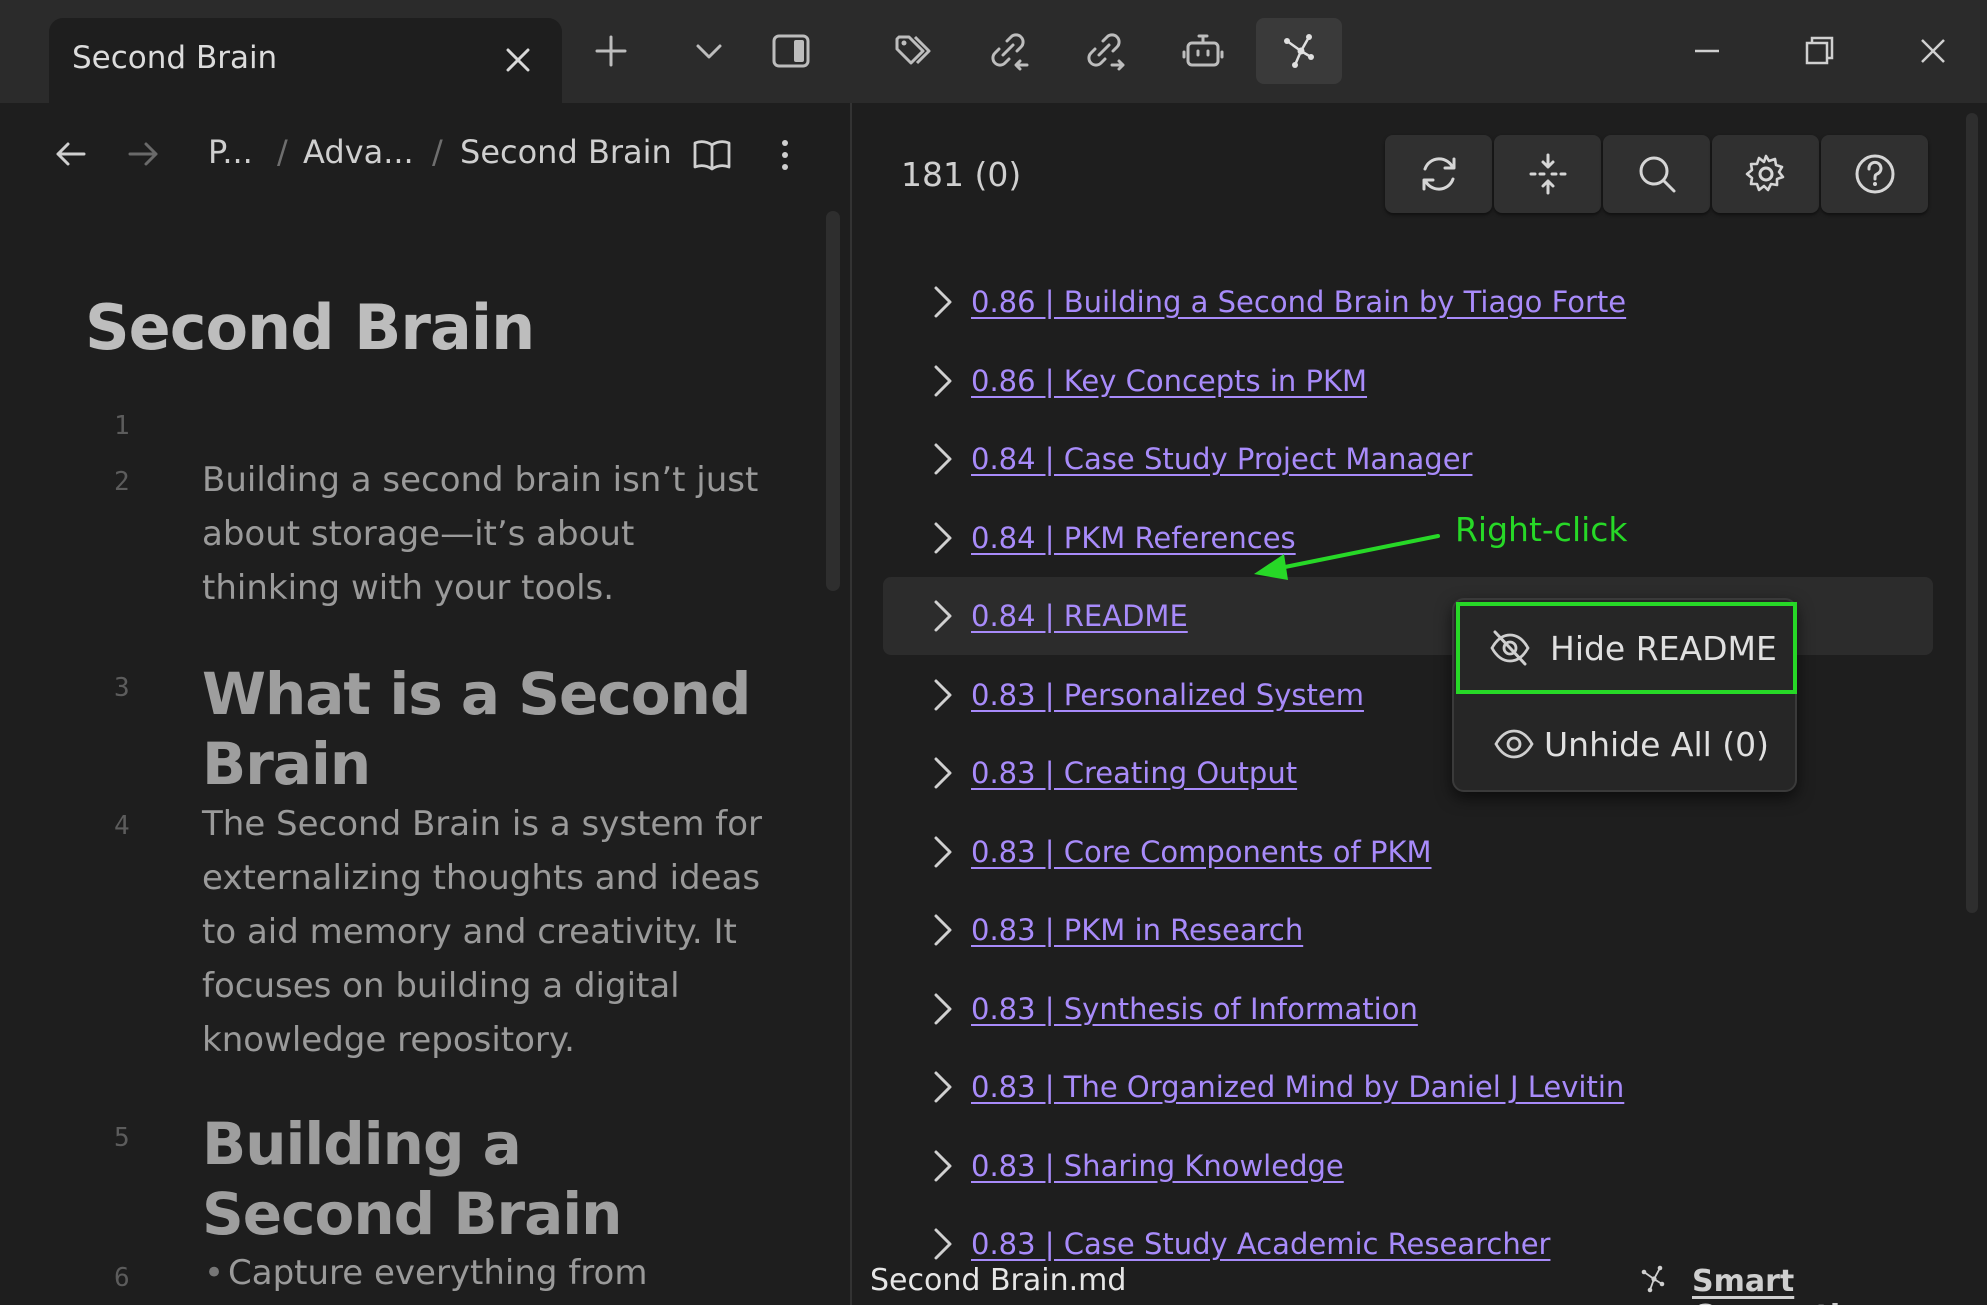 The width and height of the screenshot is (1987, 1305). I want to click on page-title: Second Brain, so click(310, 327).